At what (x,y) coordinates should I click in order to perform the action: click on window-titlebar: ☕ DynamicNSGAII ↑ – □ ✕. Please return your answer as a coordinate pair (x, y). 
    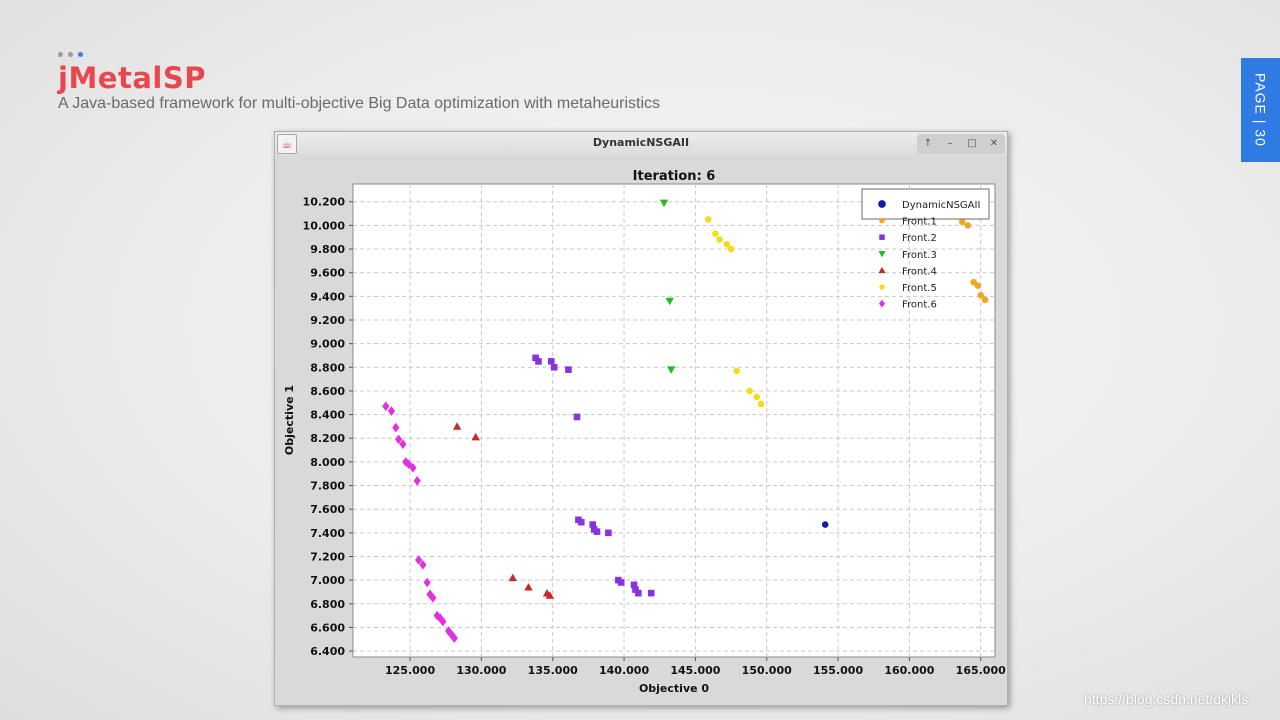
    Looking at the image, I should click on (641, 144).